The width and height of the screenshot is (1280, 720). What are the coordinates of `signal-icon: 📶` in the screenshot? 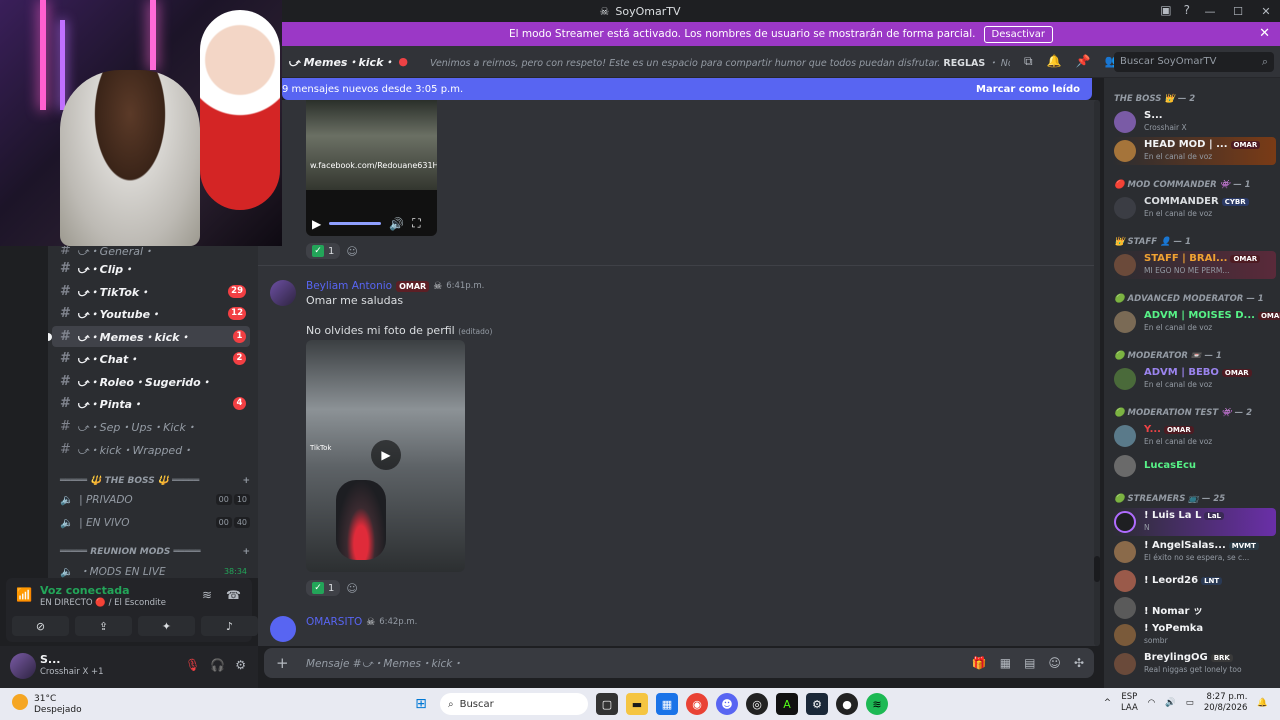 It's located at (24, 595).